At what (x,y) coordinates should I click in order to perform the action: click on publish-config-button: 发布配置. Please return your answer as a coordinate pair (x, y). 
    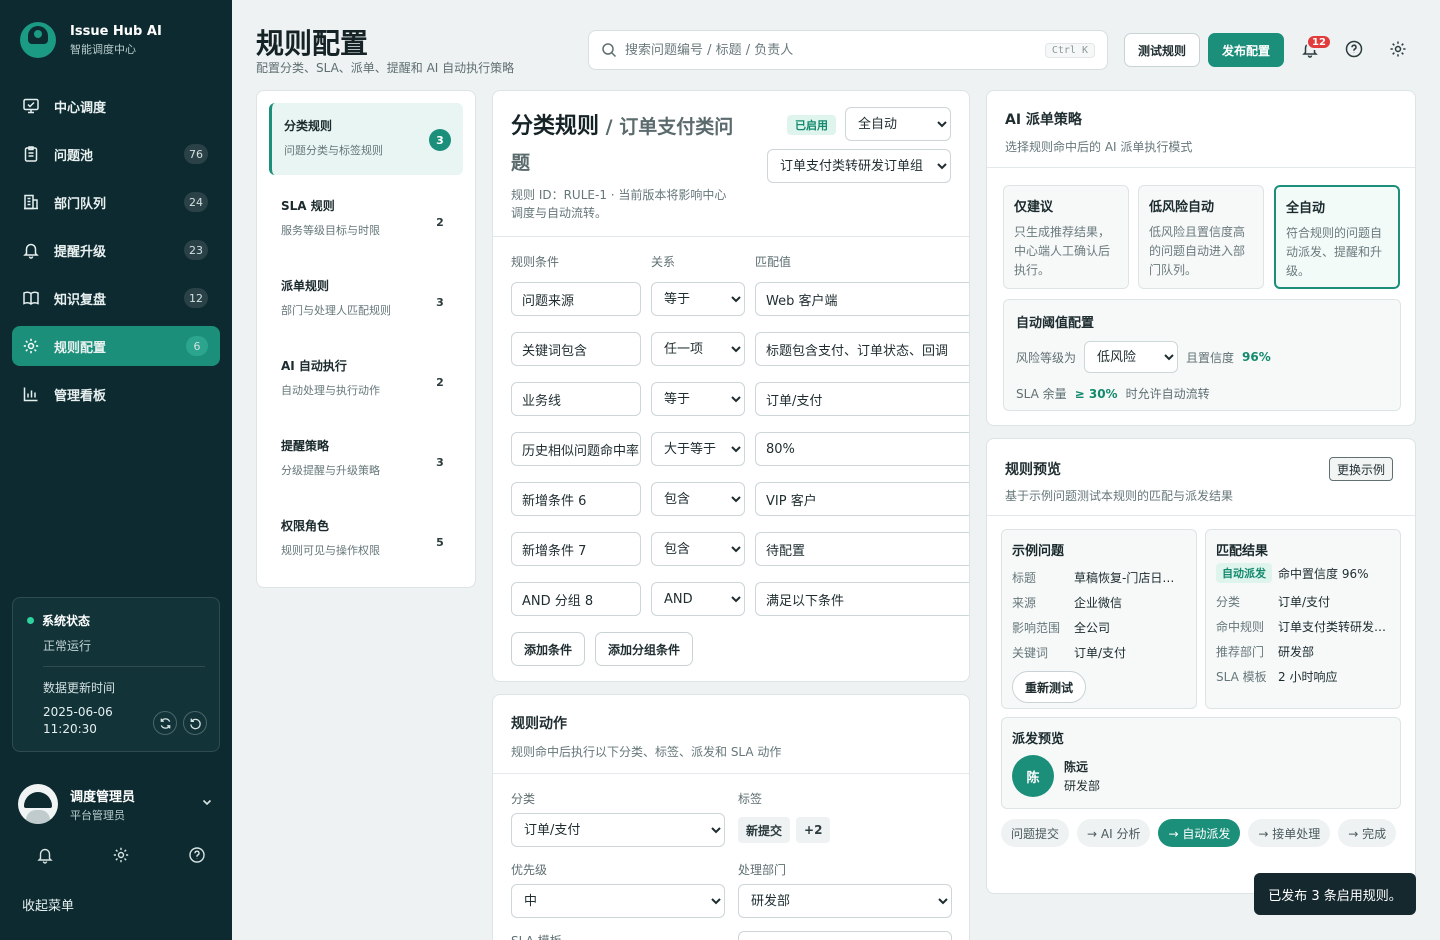
    Looking at the image, I should click on (1246, 50).